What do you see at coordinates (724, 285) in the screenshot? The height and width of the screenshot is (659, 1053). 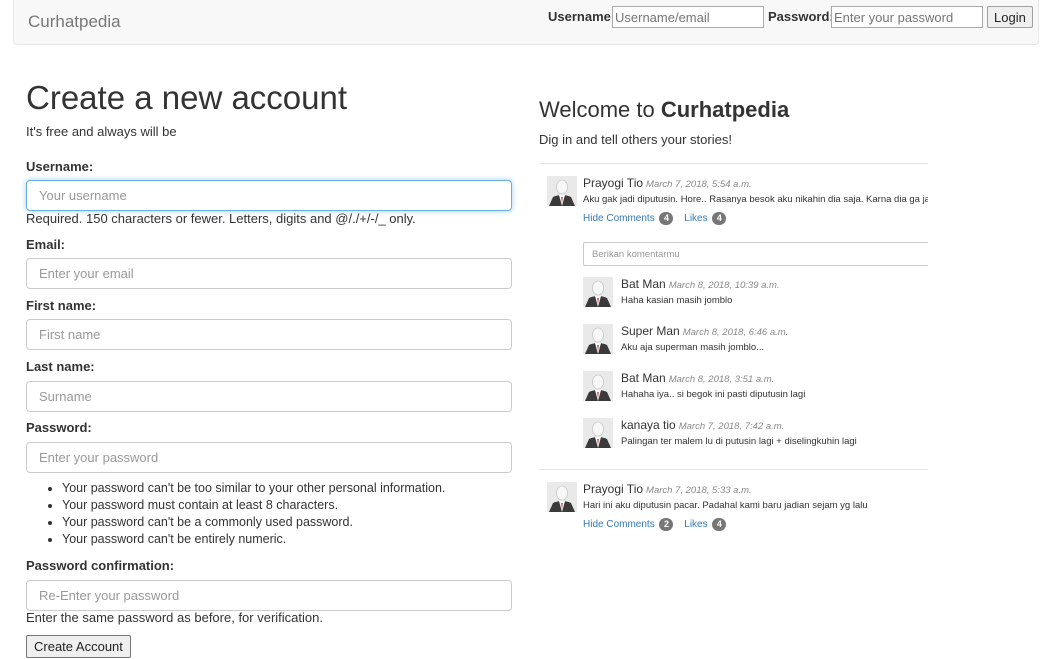 I see `comment-date: March 8, 2018, 10:39 a.m.` at bounding box center [724, 285].